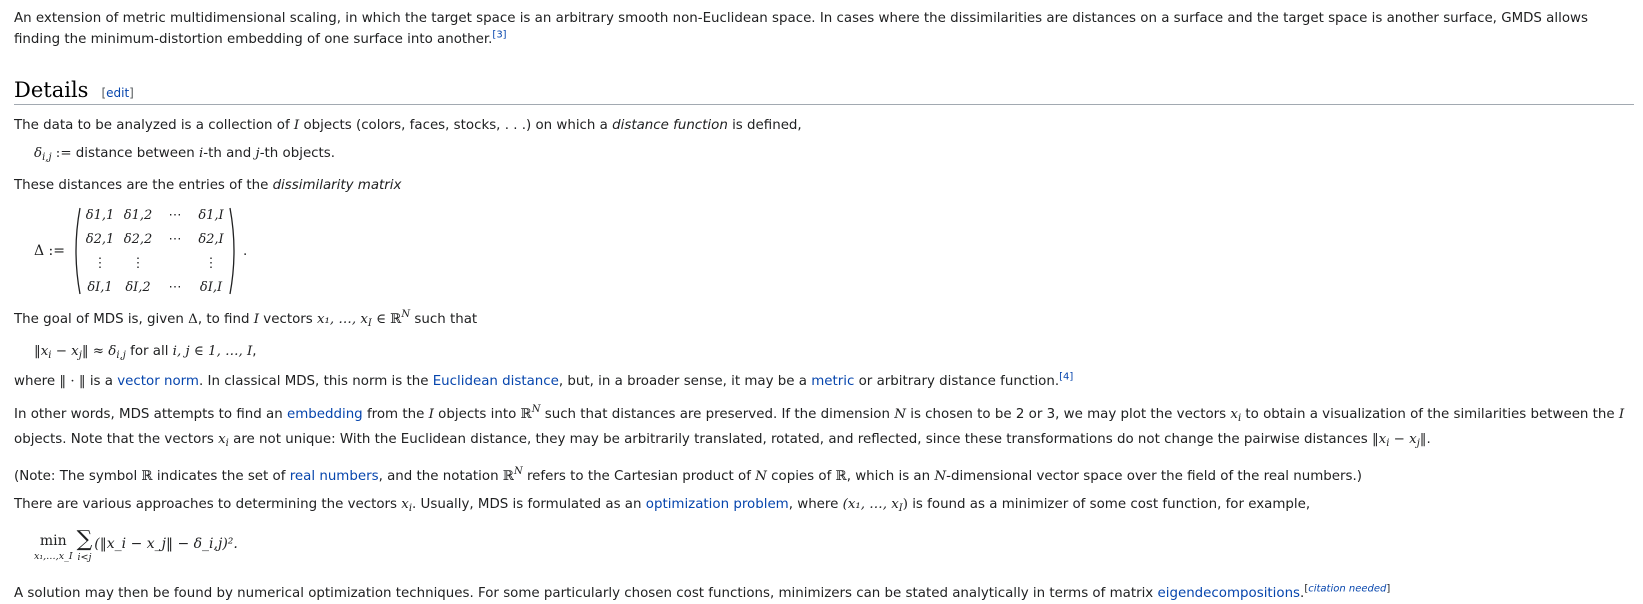 The width and height of the screenshot is (1643, 604). I want to click on euclidean-distance-link: Euclidean distance, so click(496, 381).